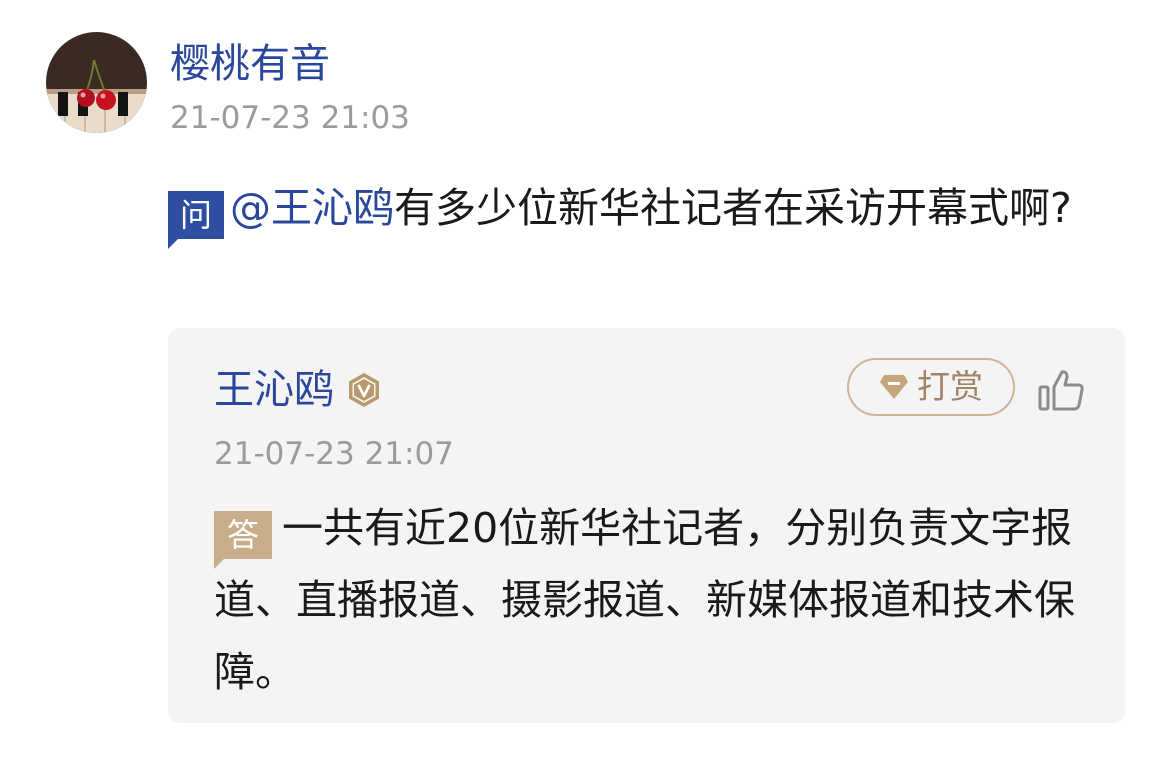 This screenshot has height=760, width=1170. What do you see at coordinates (1062, 390) in the screenshot?
I see `thumbs-up-icon` at bounding box center [1062, 390].